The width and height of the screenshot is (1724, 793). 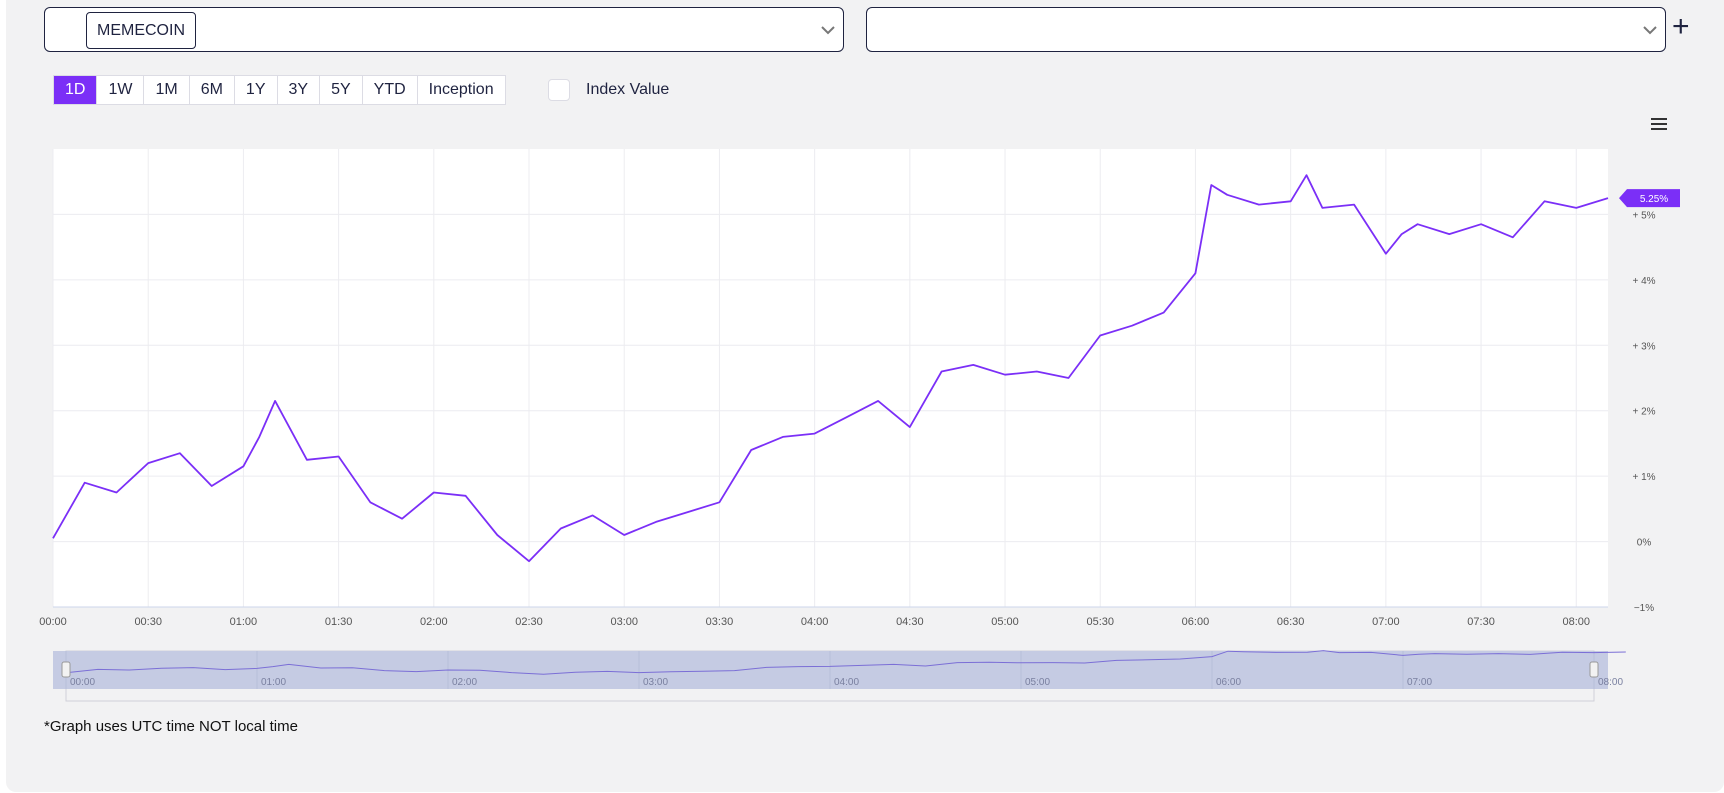 I want to click on x-tick-label: 03:00, so click(x=624, y=622).